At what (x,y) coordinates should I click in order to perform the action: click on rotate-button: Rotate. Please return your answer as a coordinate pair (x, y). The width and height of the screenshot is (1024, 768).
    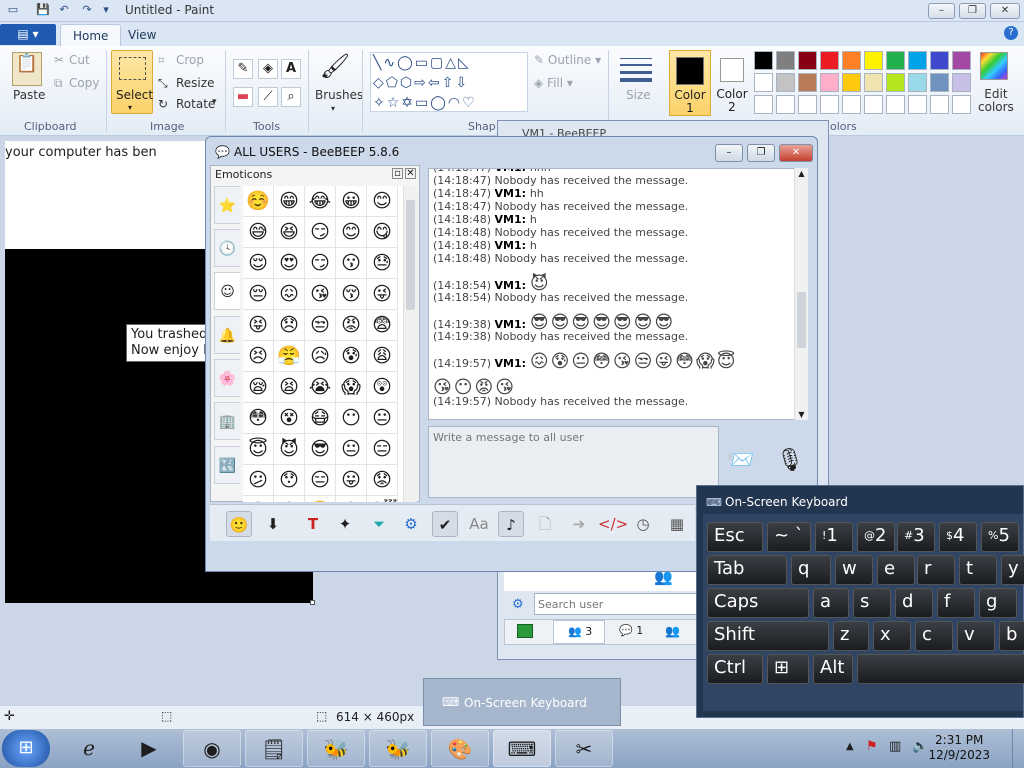
    Looking at the image, I should click on (195, 104).